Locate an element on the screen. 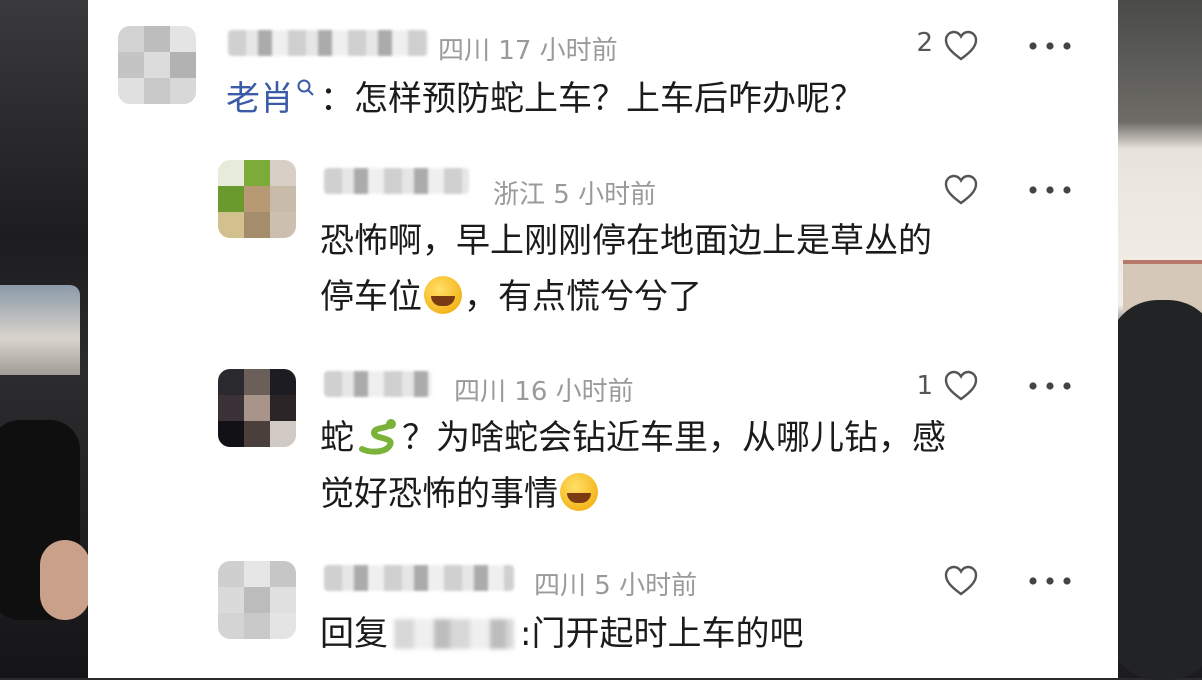  location: 浙江 is located at coordinates (519, 195).